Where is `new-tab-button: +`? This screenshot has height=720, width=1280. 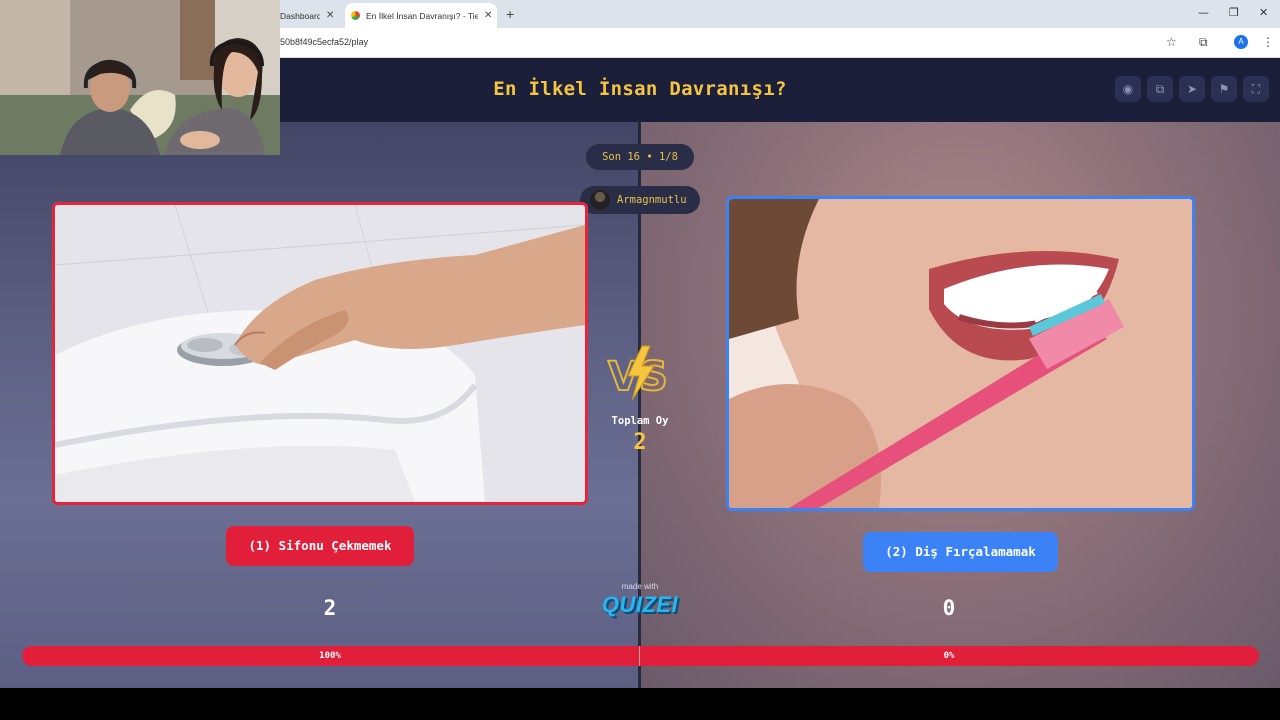 new-tab-button: + is located at coordinates (510, 14).